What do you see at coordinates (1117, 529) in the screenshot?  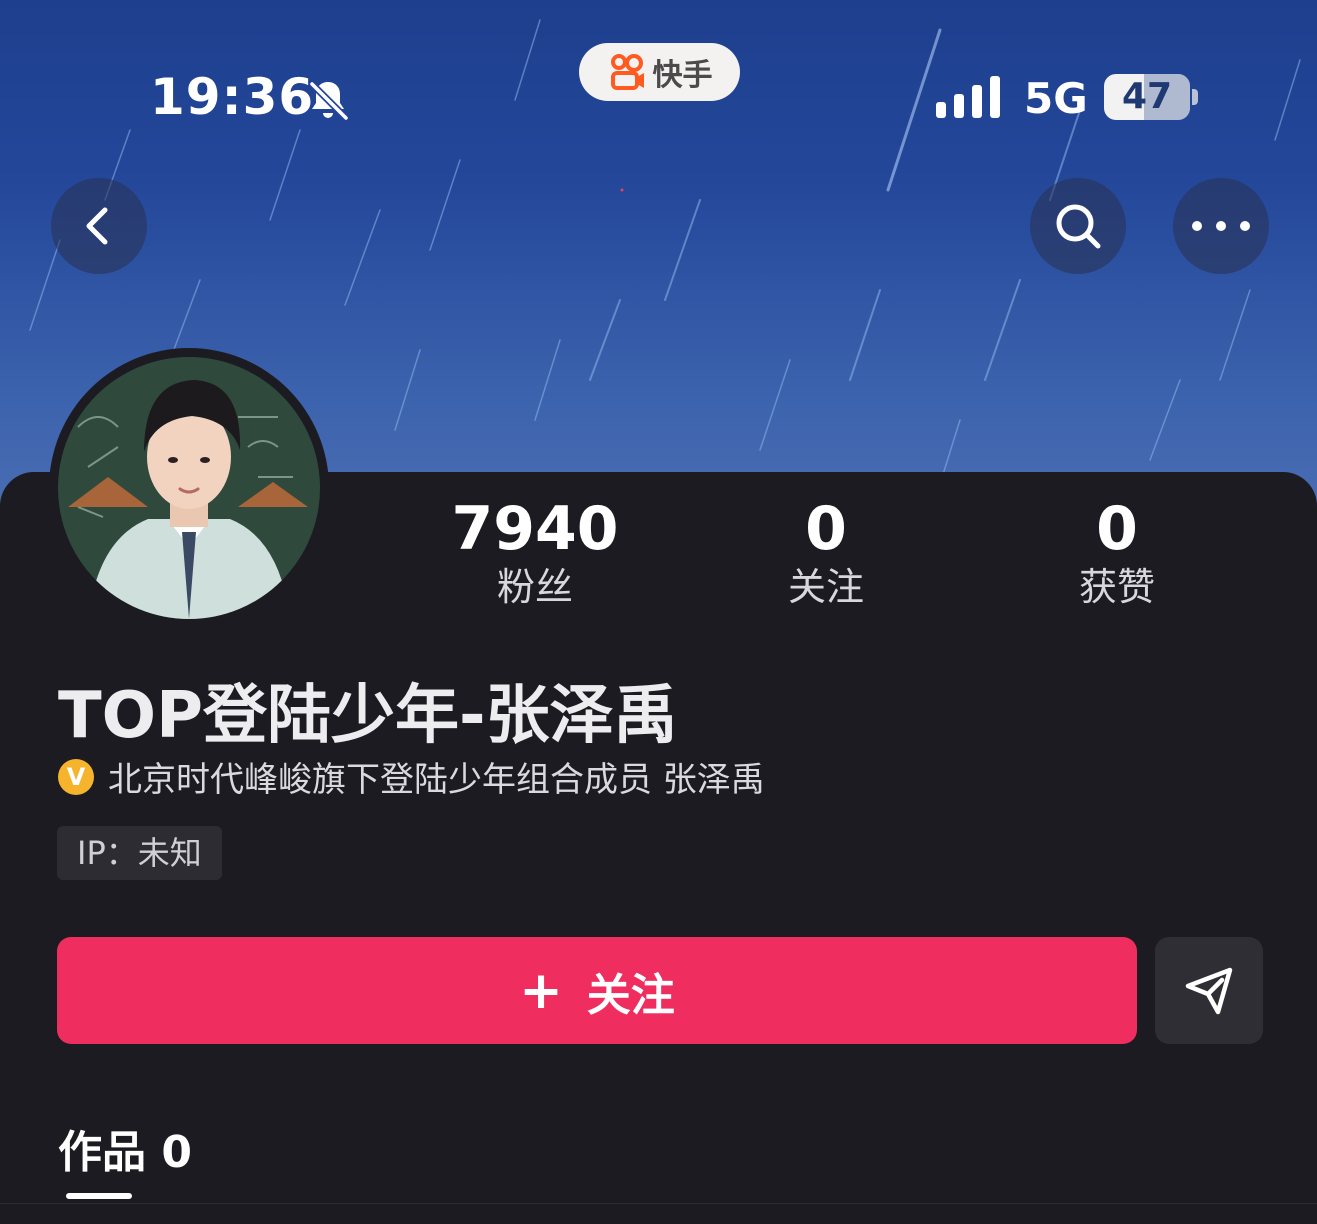 I see `likes-count: 0` at bounding box center [1117, 529].